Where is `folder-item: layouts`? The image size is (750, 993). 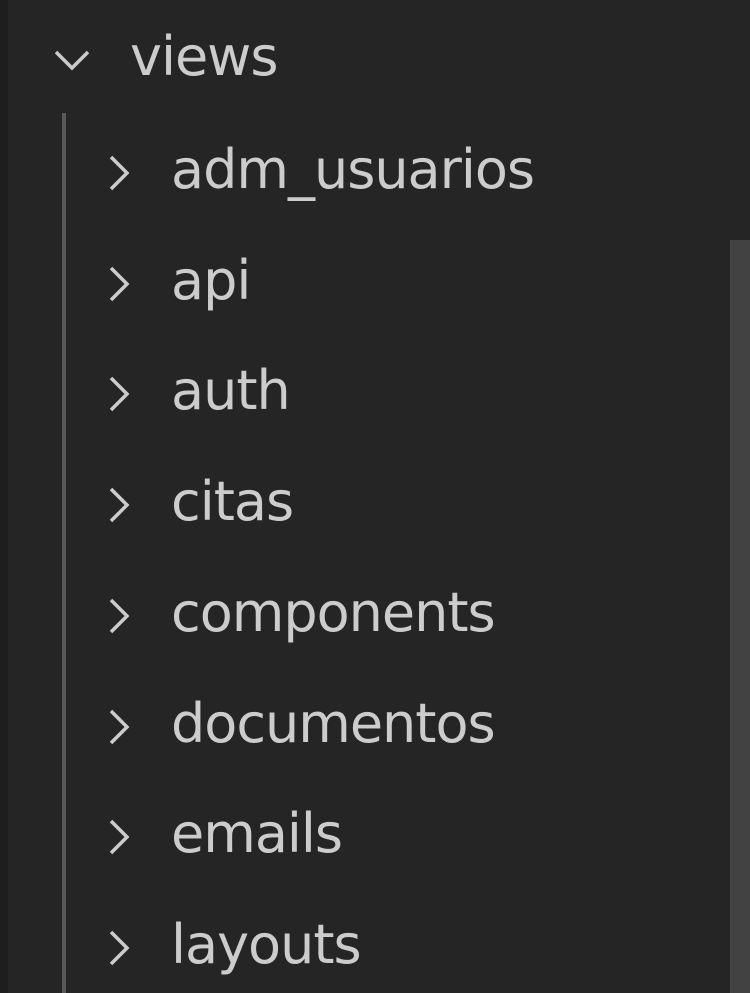 folder-item: layouts is located at coordinates (365, 943).